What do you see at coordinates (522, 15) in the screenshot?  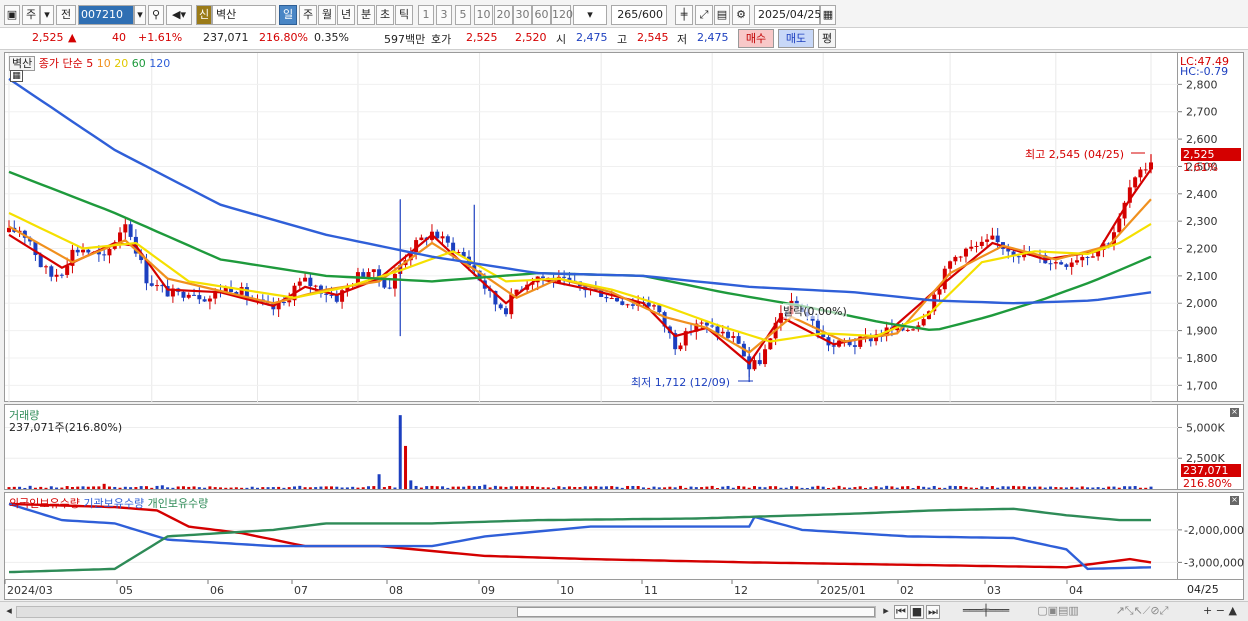 I see `minute-30: 30` at bounding box center [522, 15].